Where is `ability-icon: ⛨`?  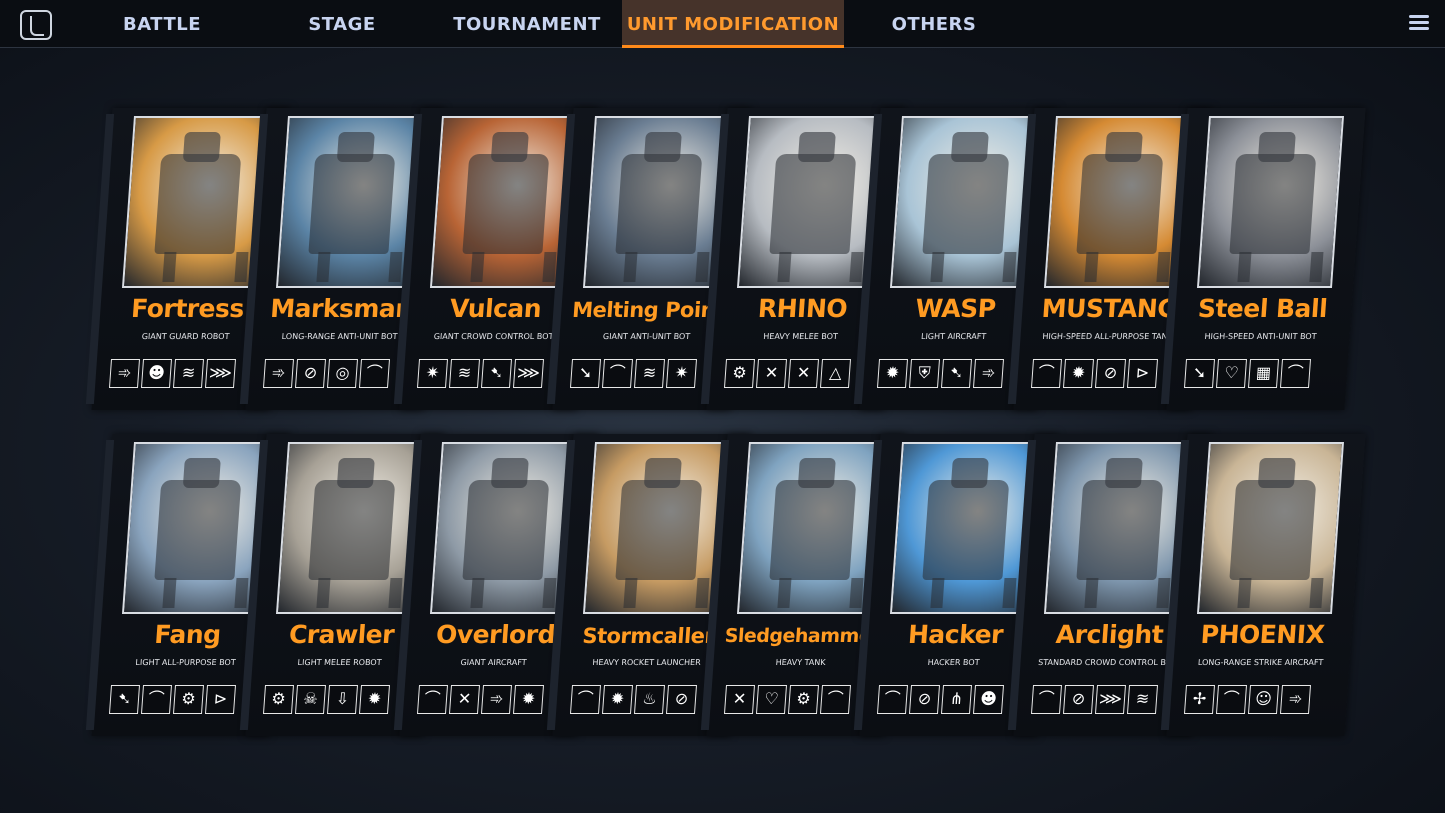 ability-icon: ⛨ is located at coordinates (924, 373).